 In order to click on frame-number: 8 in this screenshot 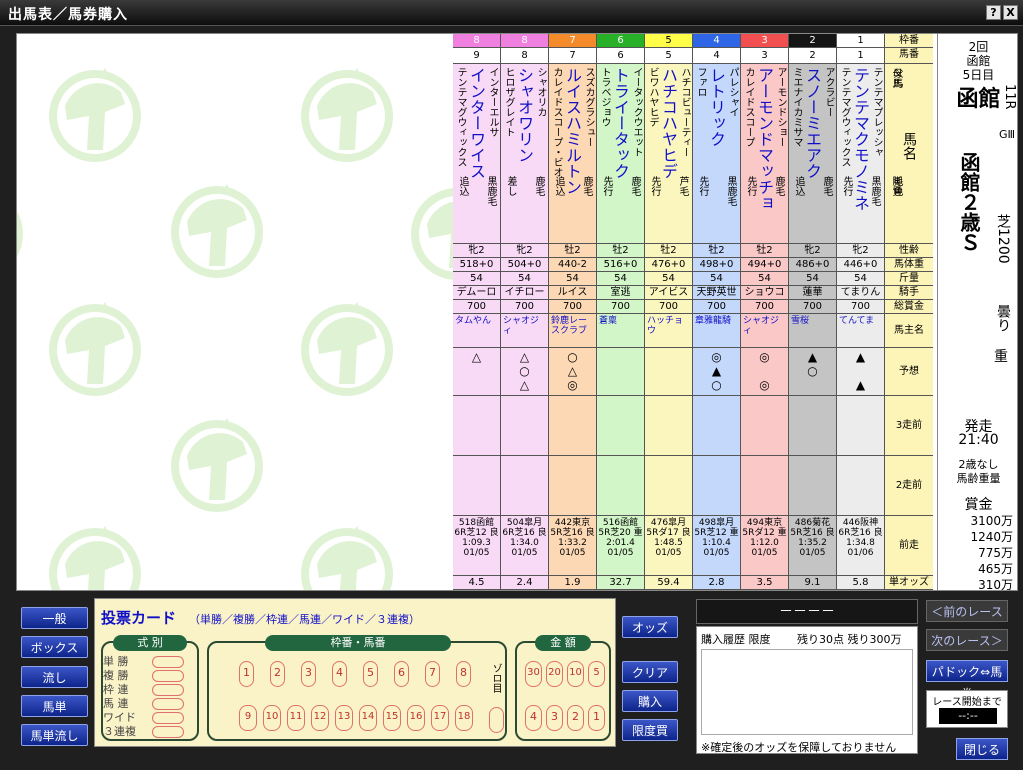, I will do `click(476, 41)`.